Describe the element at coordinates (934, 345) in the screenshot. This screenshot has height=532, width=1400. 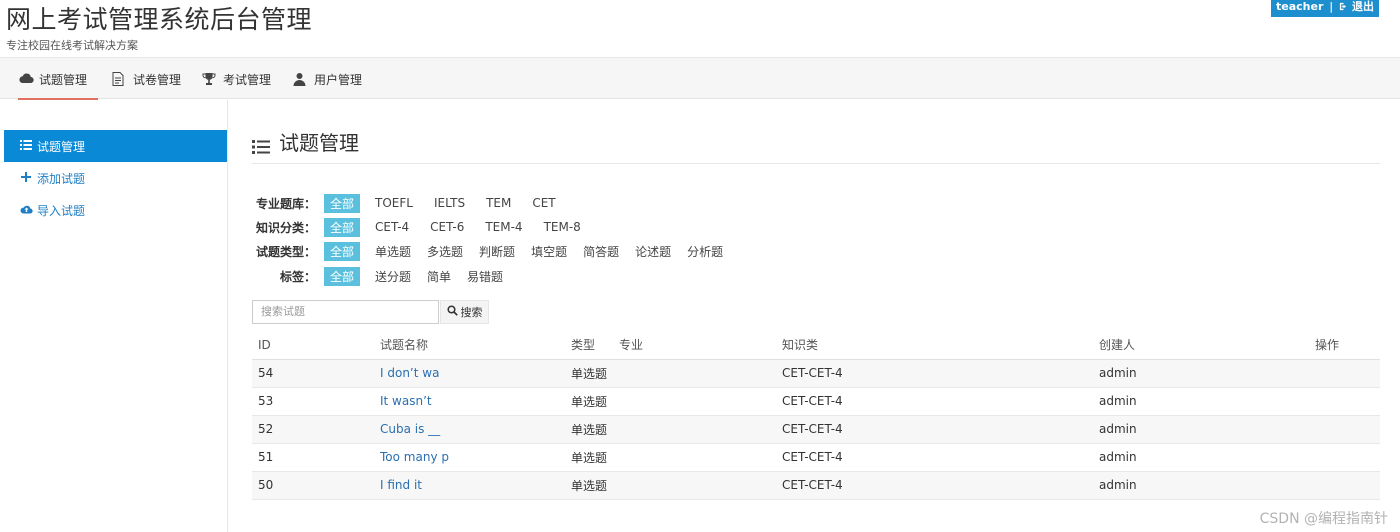
I see `column-header: 知识类` at that location.